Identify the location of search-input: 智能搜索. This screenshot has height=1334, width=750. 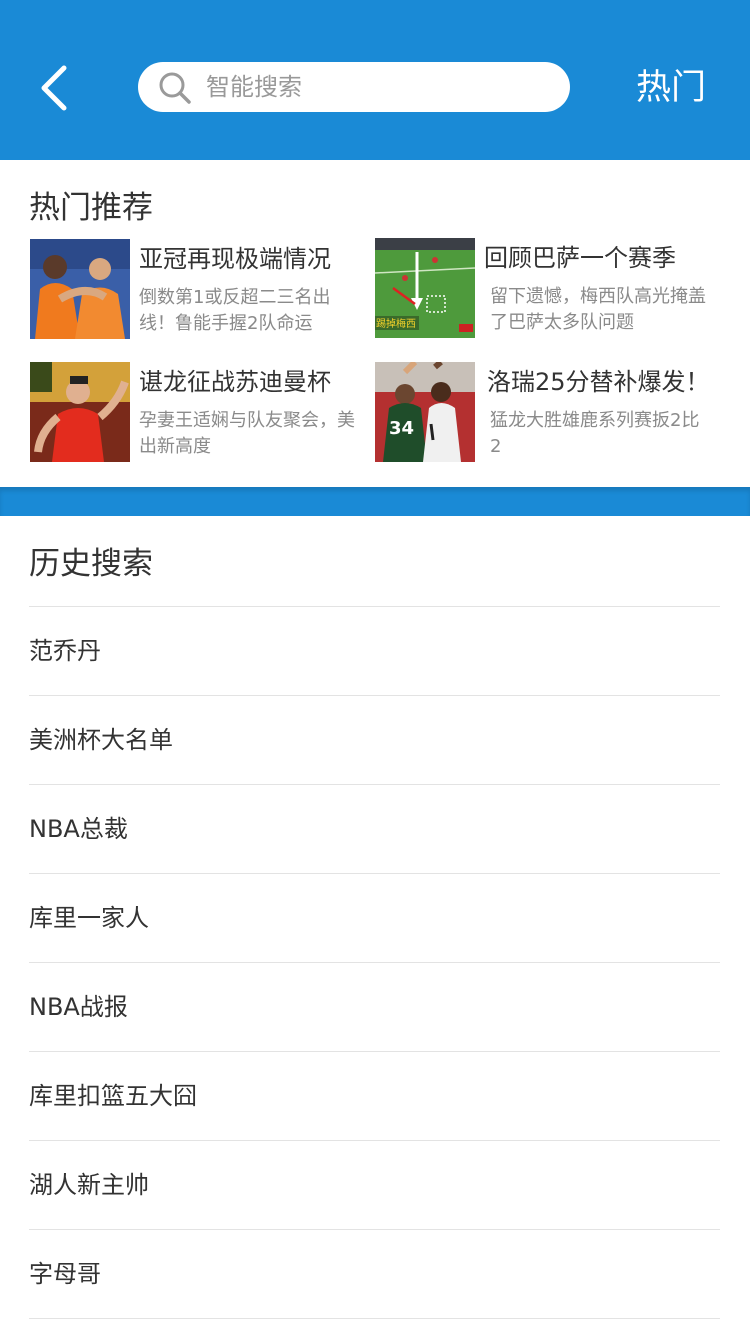
(354, 87).